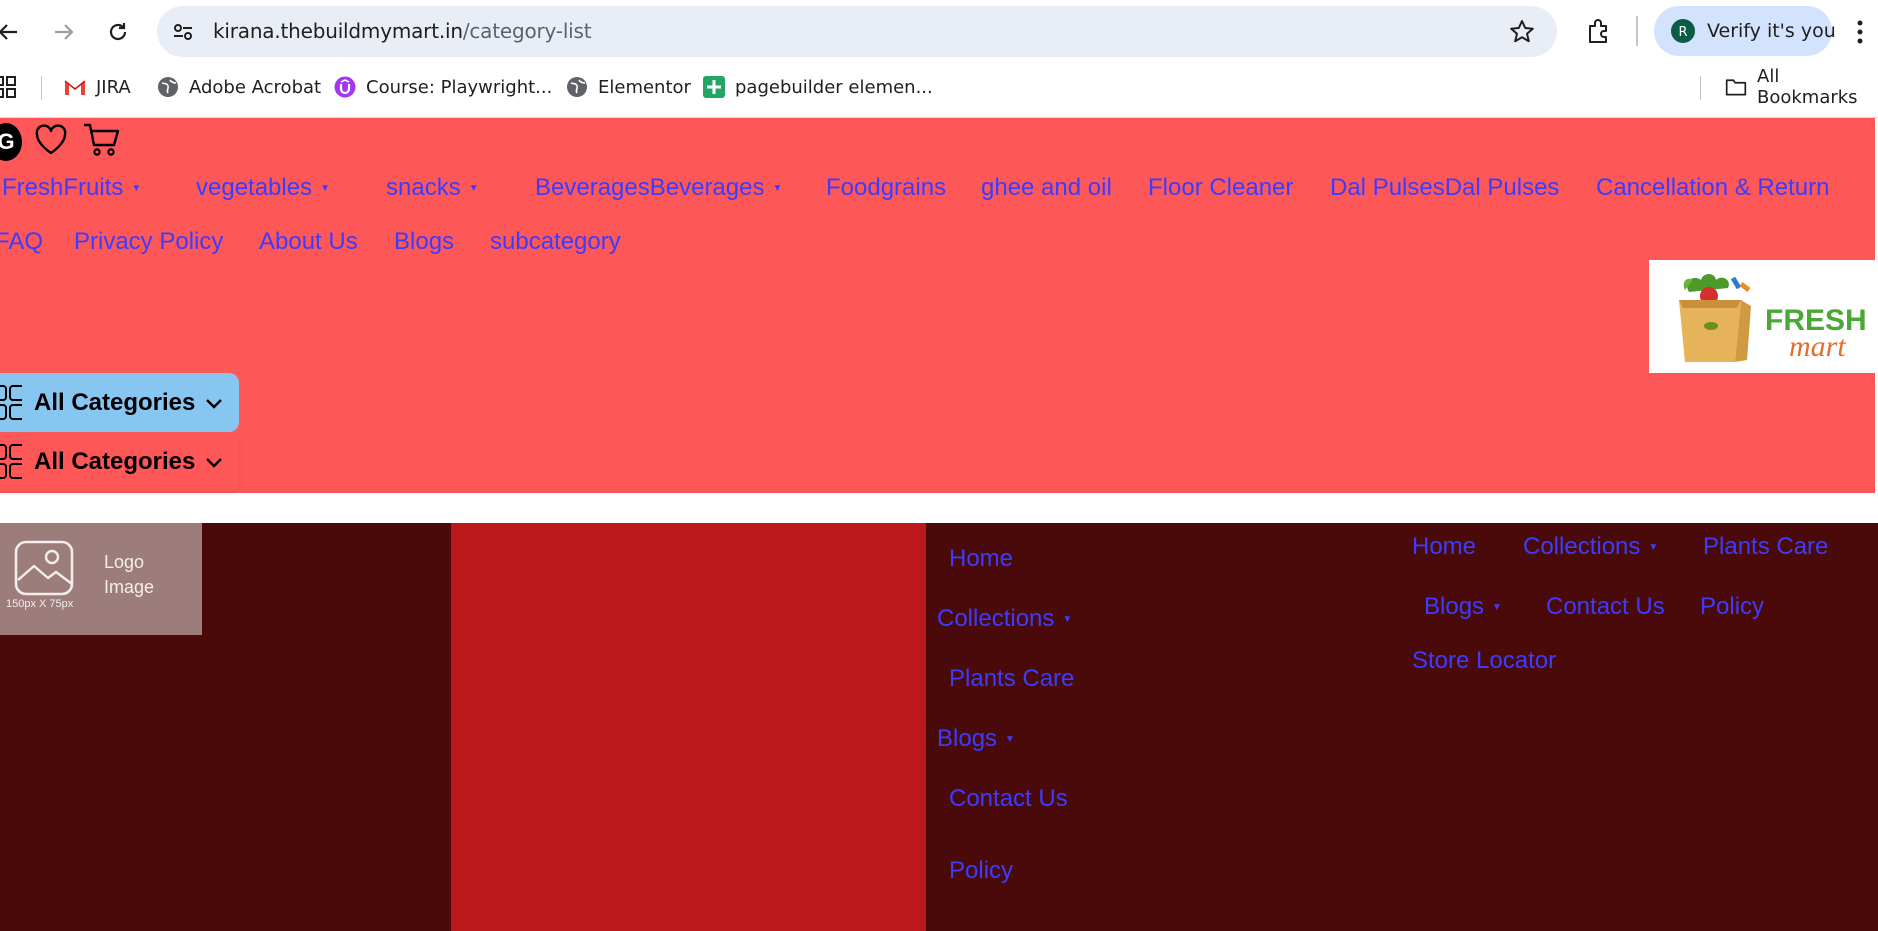 This screenshot has width=1878, height=931. I want to click on bookmark-label: Adobe Acrobat, so click(255, 87).